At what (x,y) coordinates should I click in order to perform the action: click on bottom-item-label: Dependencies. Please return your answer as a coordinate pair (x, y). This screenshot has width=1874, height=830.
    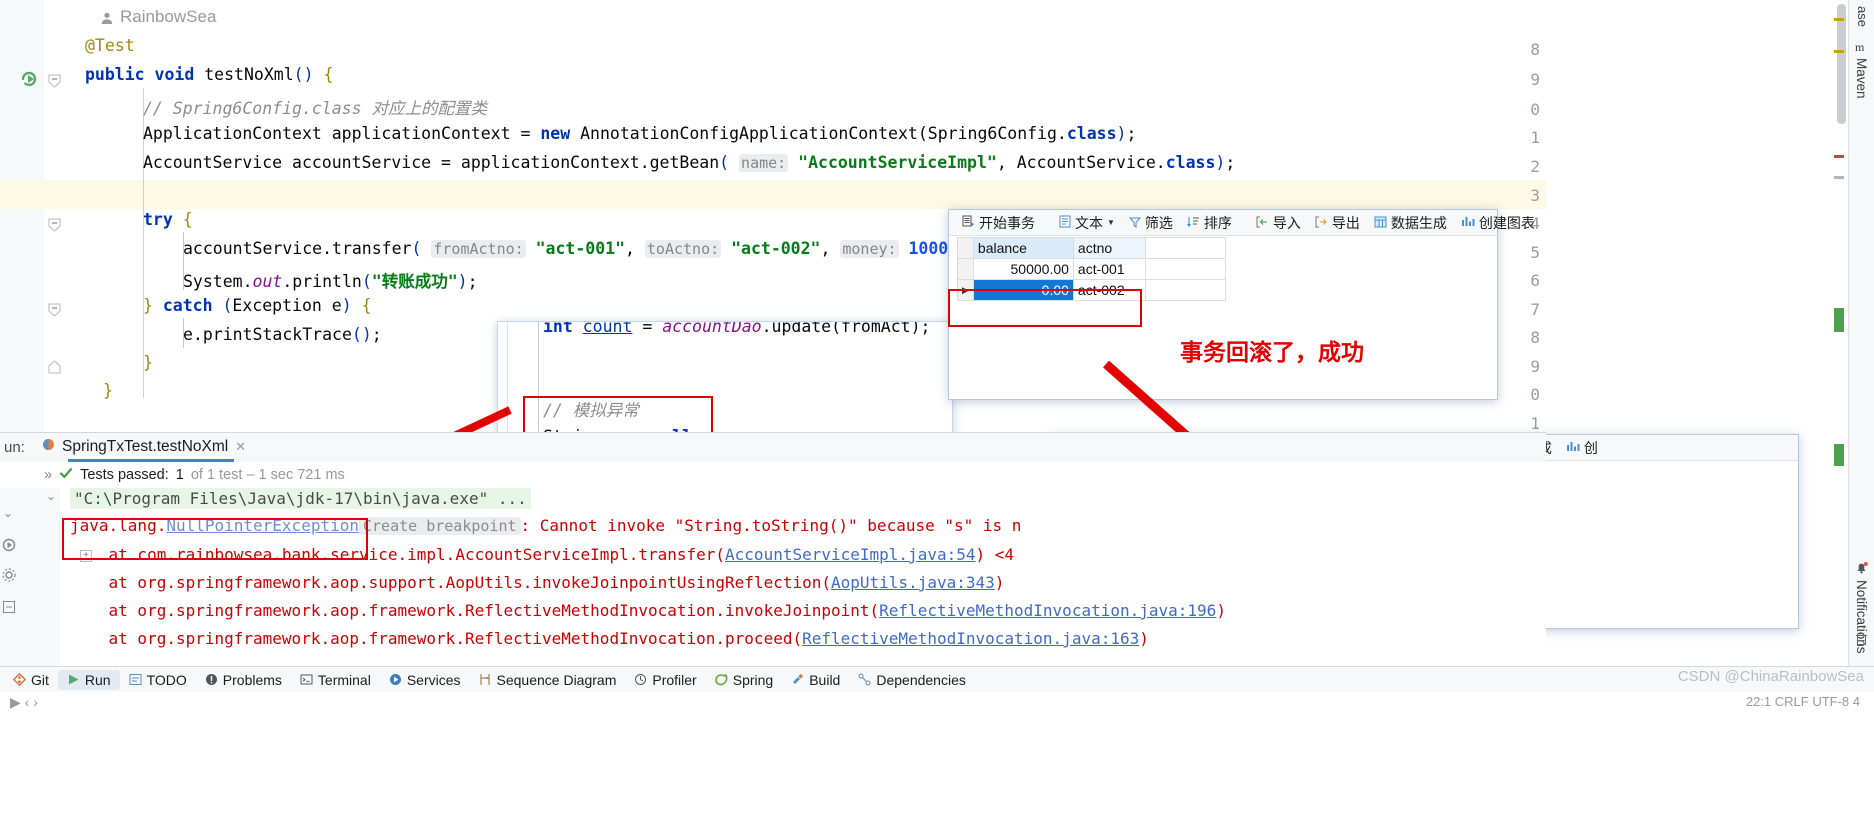
    Looking at the image, I should click on (921, 679).